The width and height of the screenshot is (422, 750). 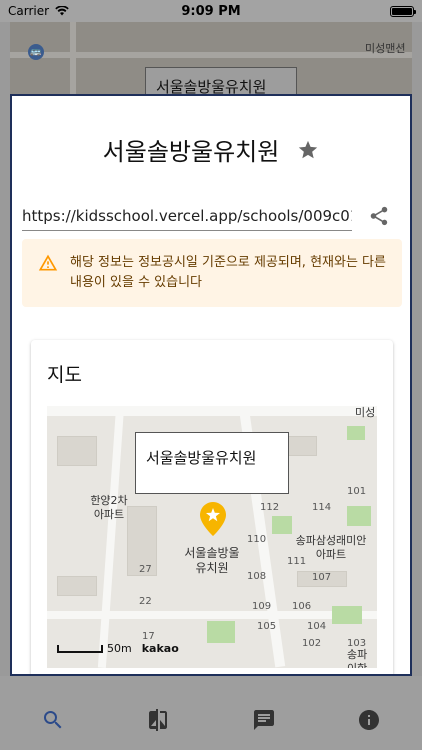 I want to click on background-map-info-box: 서울솔방울유치원, so click(x=221, y=80).